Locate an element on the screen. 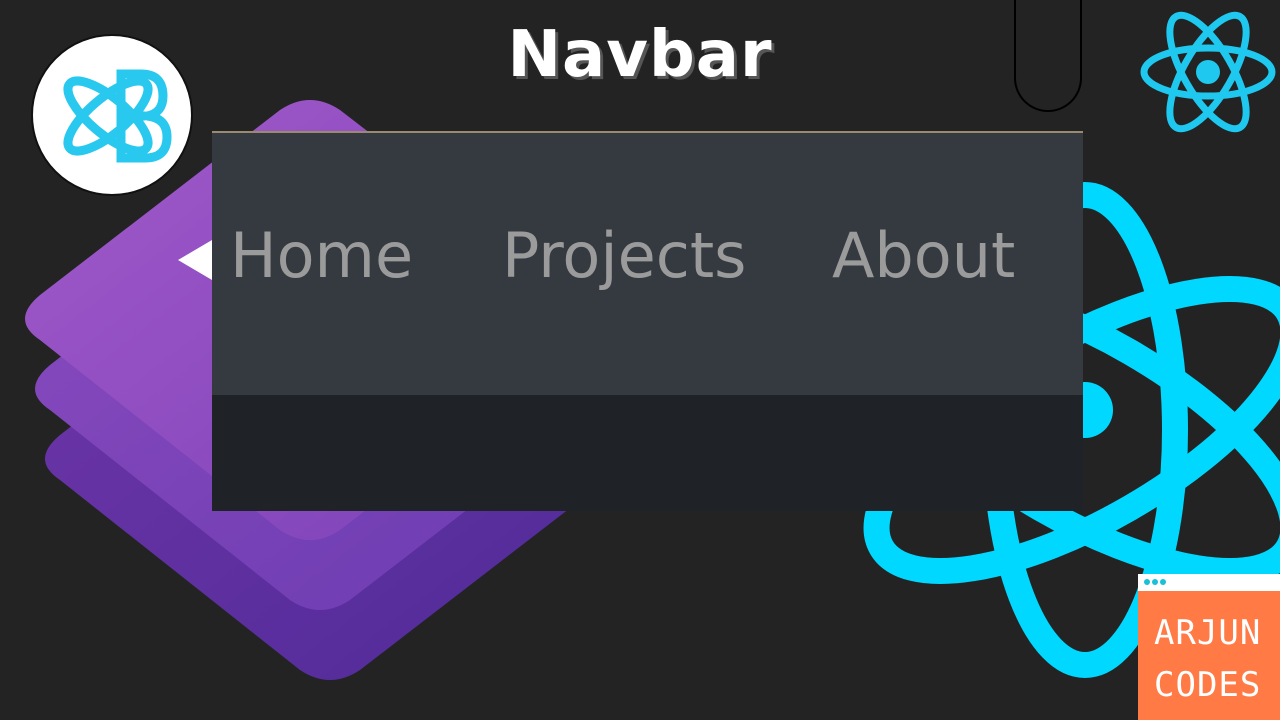 This screenshot has height=720, width=1280. badge-header is located at coordinates (1209, 582).